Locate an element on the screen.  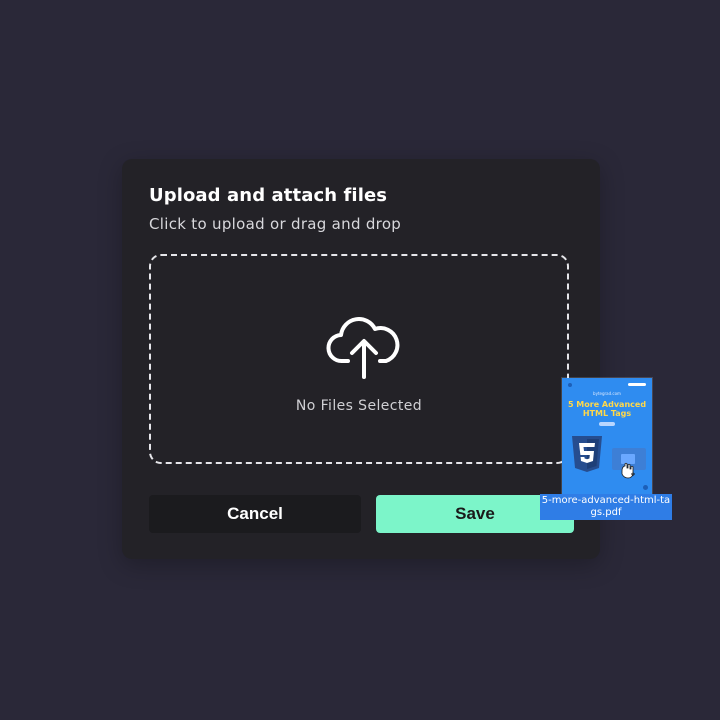
thumbnail-dot-icon is located at coordinates (570, 385).